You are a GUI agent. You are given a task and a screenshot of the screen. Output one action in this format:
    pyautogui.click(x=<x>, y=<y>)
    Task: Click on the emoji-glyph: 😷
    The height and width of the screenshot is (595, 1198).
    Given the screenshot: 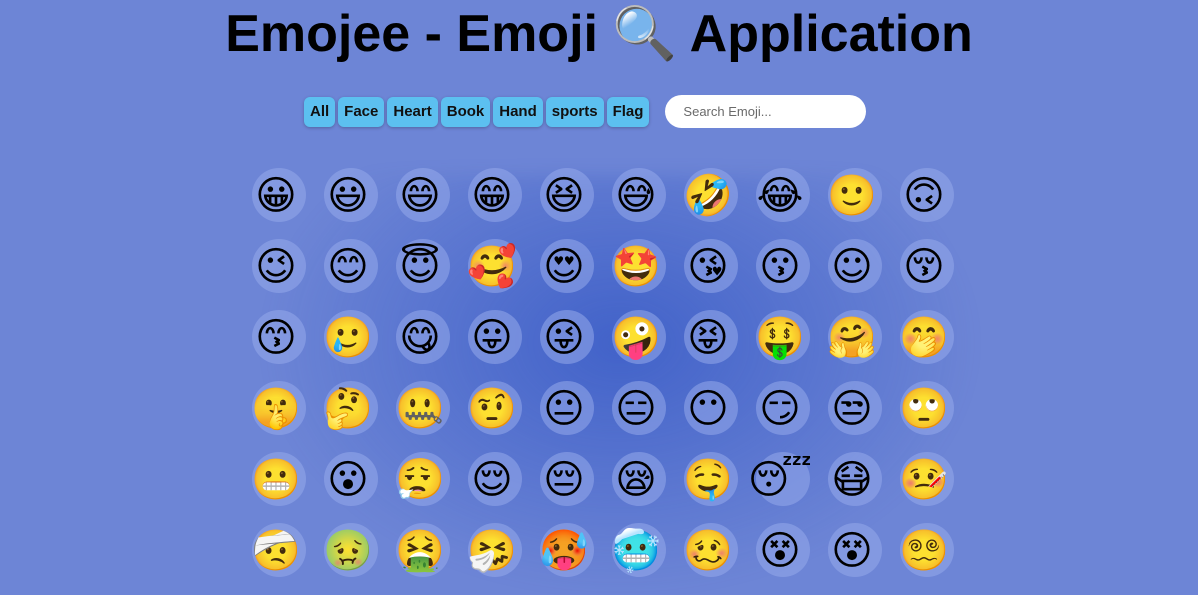 What is the action you would take?
    pyautogui.click(x=852, y=479)
    